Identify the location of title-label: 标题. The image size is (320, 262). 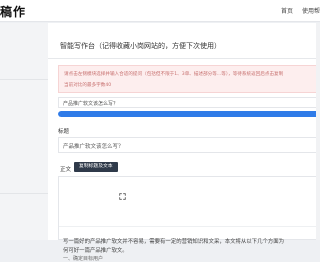
(64, 132).